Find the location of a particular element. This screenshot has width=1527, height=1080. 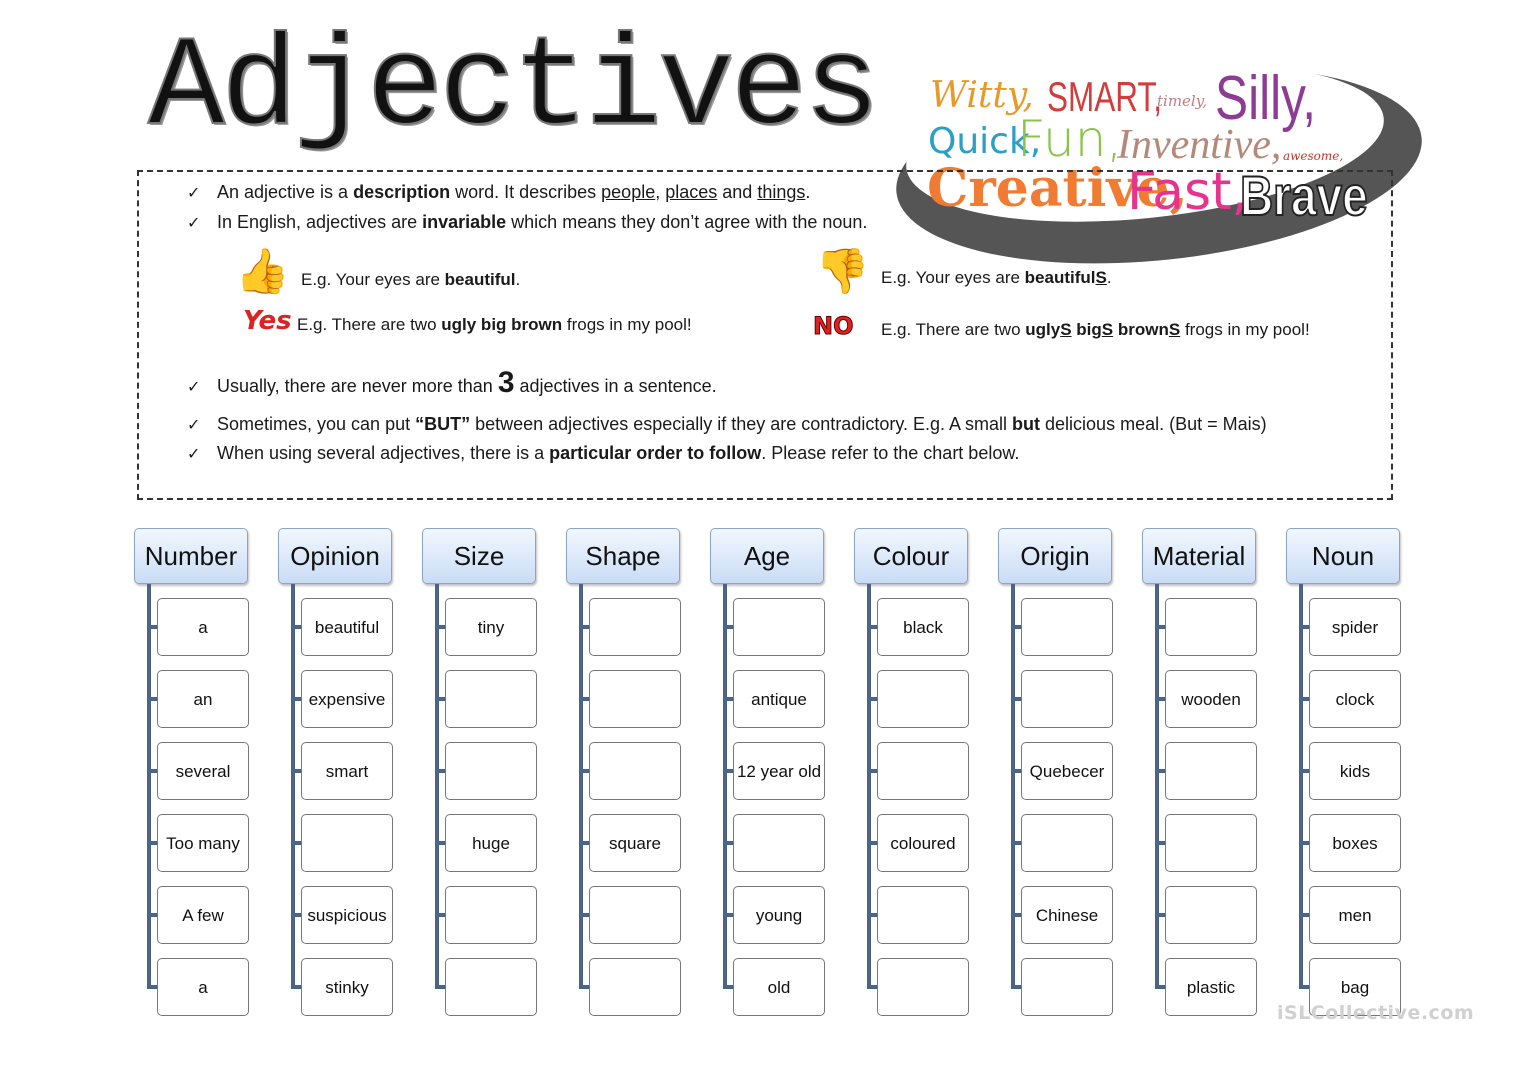

chart-cell: a is located at coordinates (203, 627).